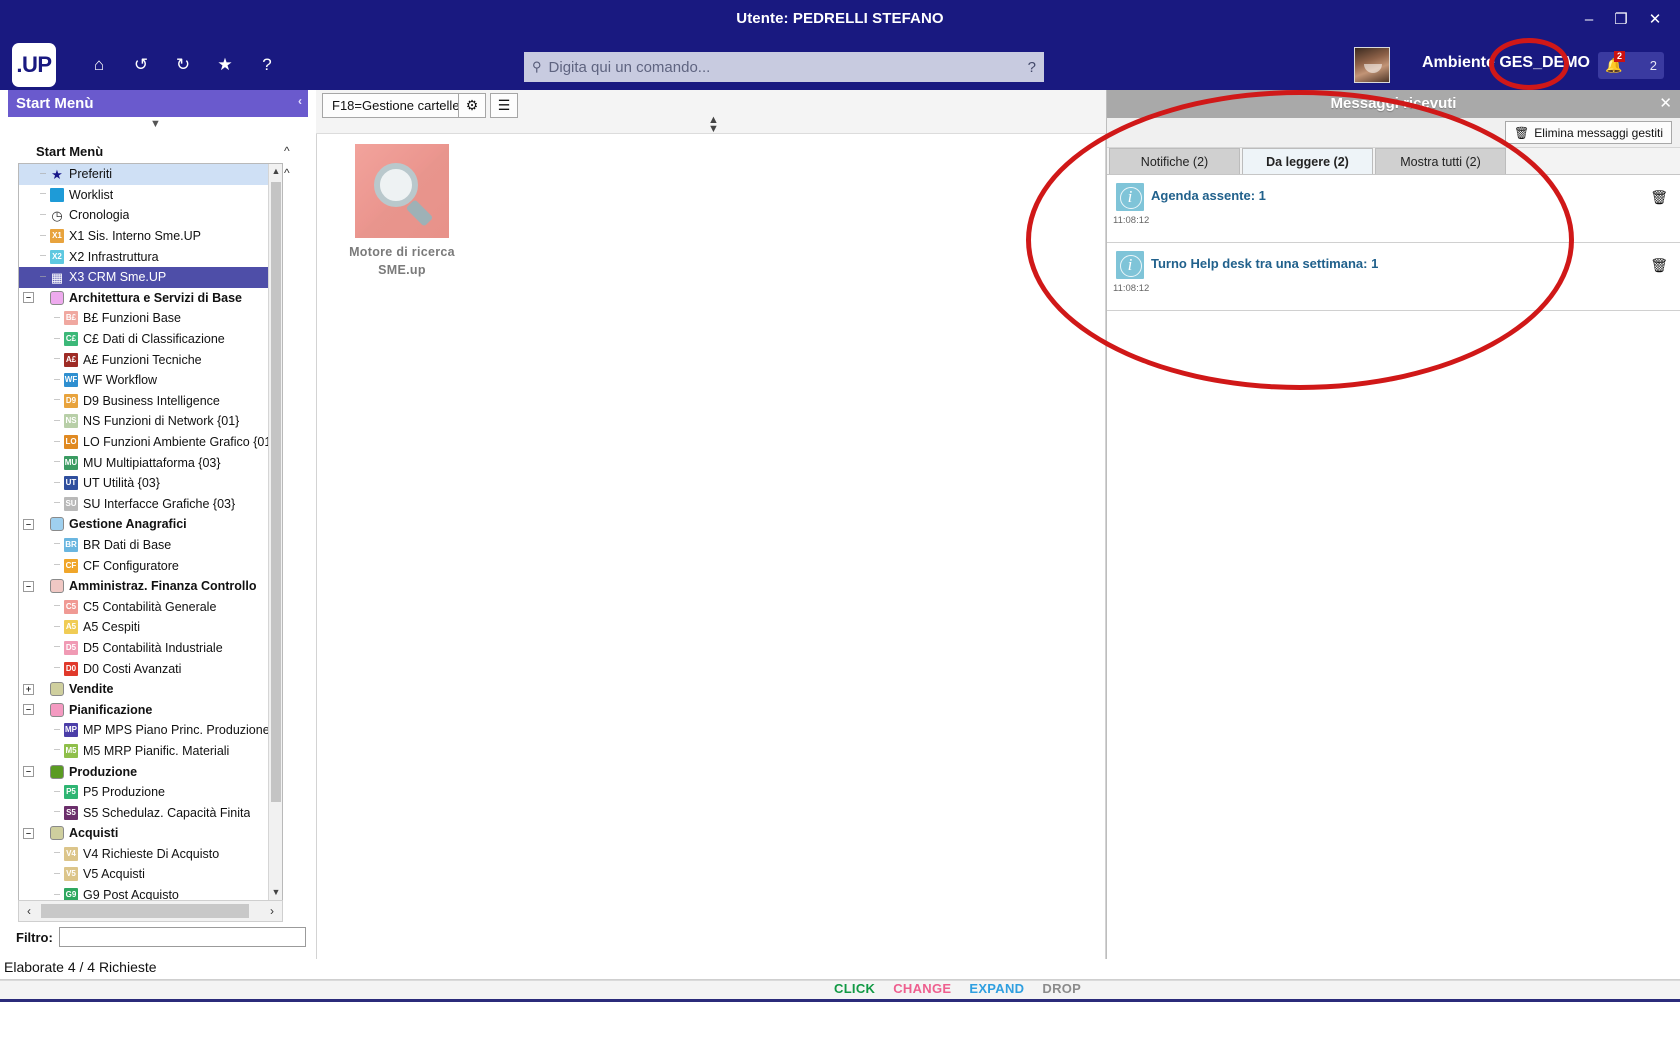  What do you see at coordinates (34, 65) in the screenshot?
I see `app-logo: .UP` at bounding box center [34, 65].